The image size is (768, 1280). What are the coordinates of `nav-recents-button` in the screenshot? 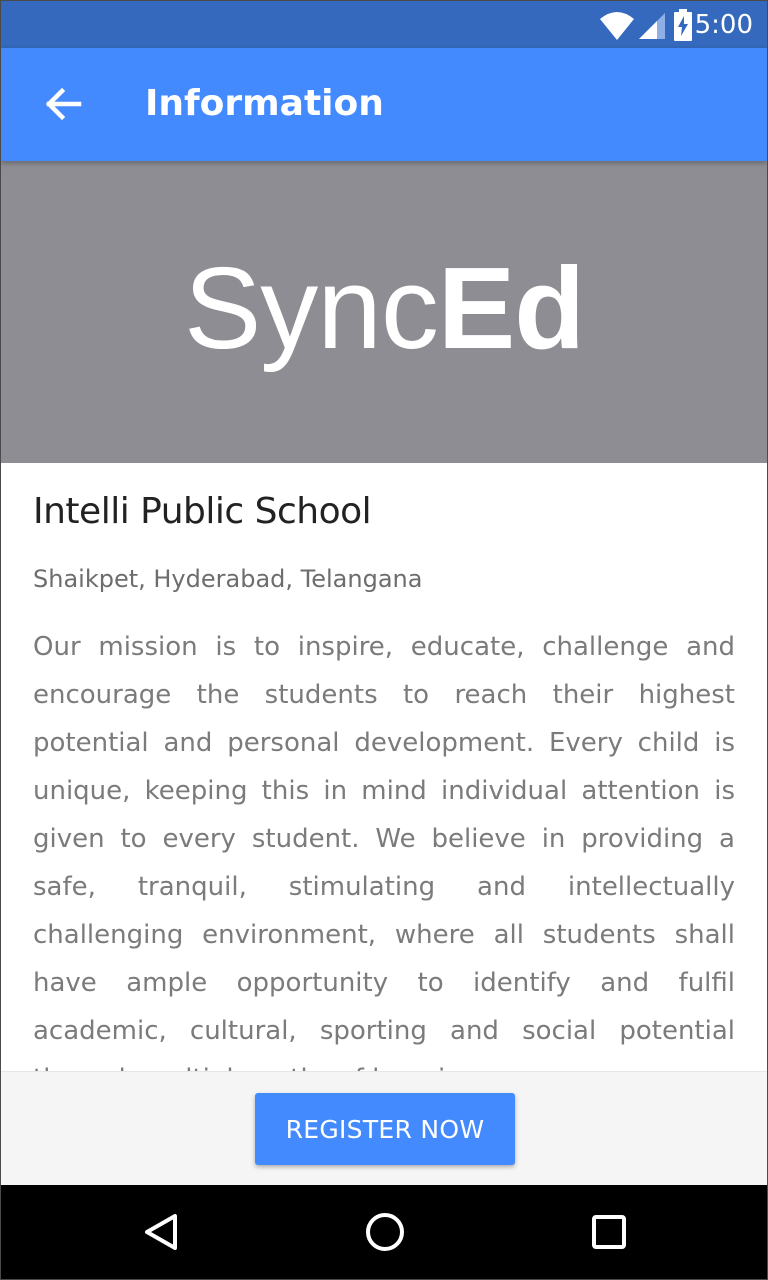 It's located at (609, 1232).